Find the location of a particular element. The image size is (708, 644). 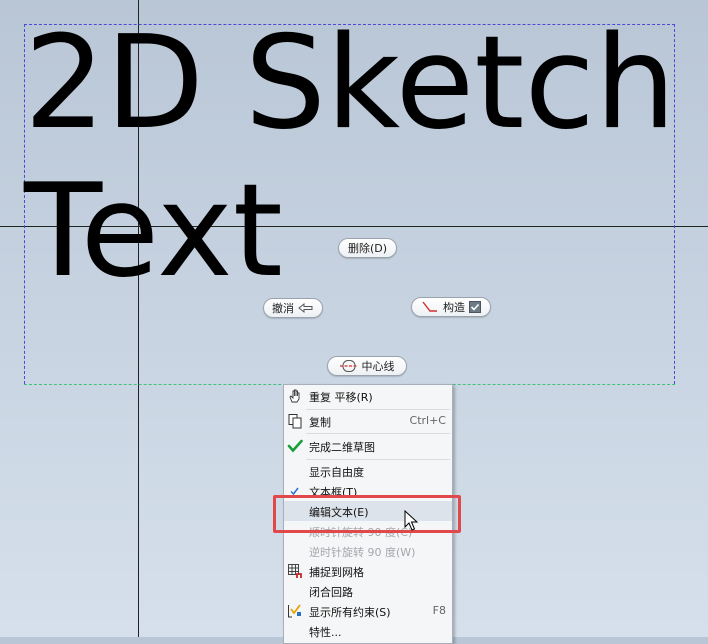

menu-item-snap-grid: 捕捉到网格 is located at coordinates (368, 571).